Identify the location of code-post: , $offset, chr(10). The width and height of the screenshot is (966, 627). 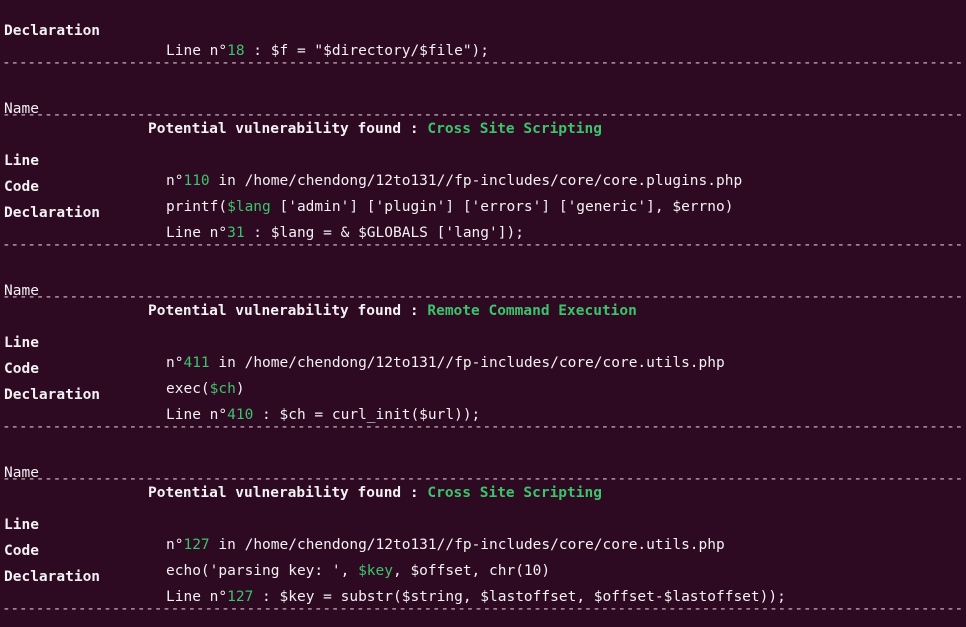
(471, 571).